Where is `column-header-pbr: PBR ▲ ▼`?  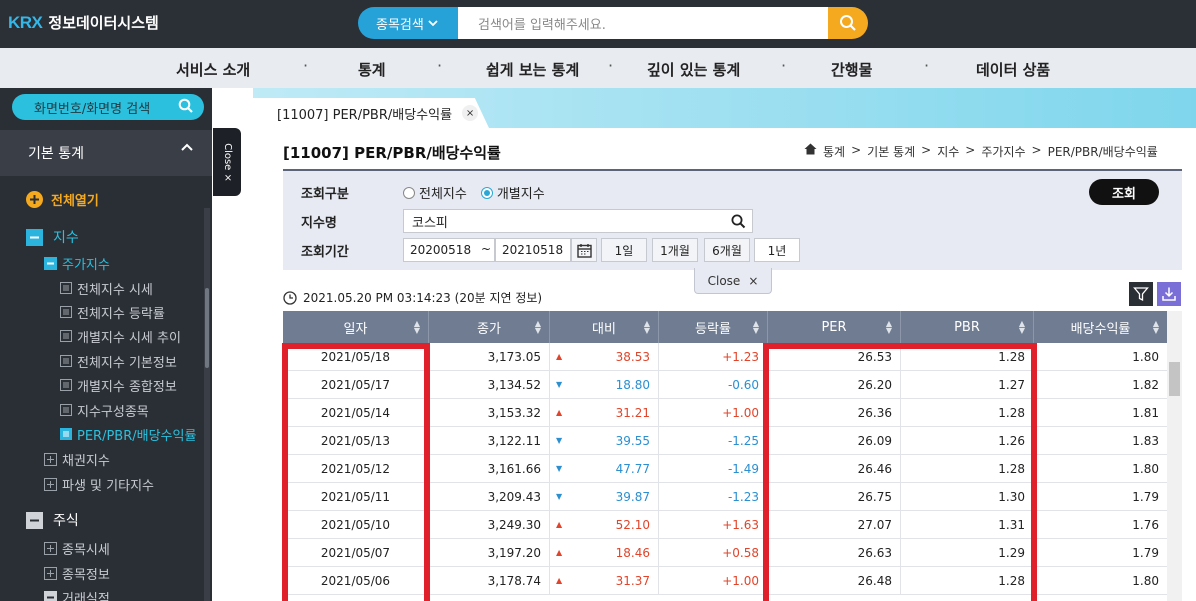
column-header-pbr: PBR ▲ ▼ is located at coordinates (967, 327).